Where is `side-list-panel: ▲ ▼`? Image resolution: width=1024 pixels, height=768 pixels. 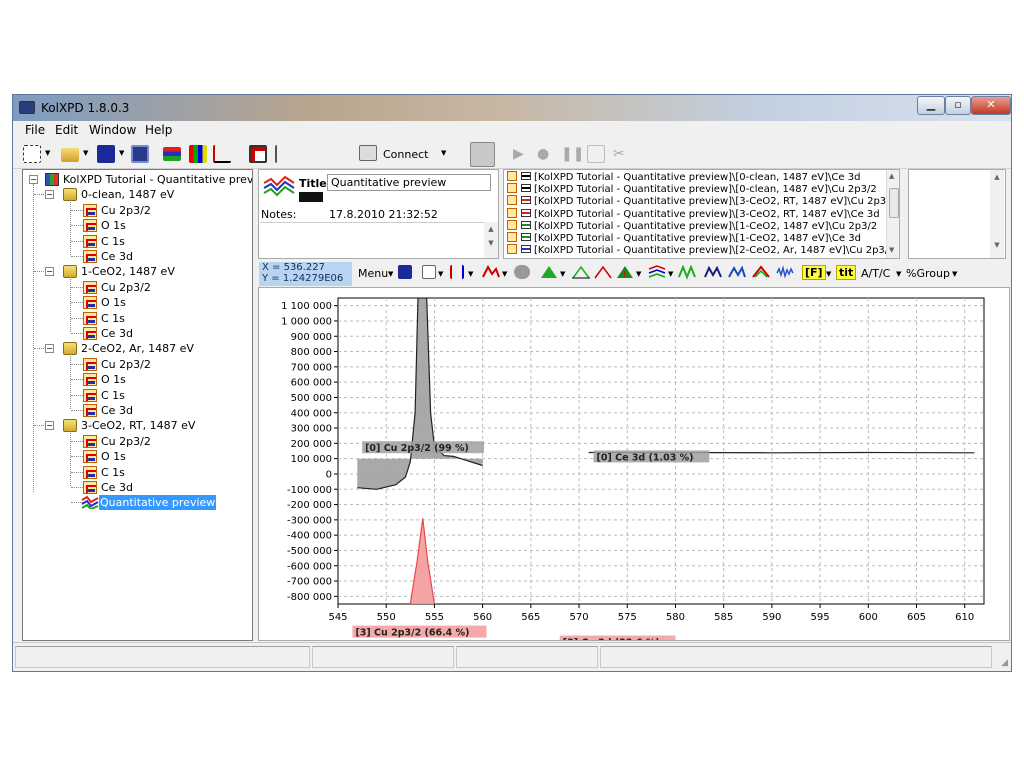 side-list-panel: ▲ ▼ is located at coordinates (957, 214).